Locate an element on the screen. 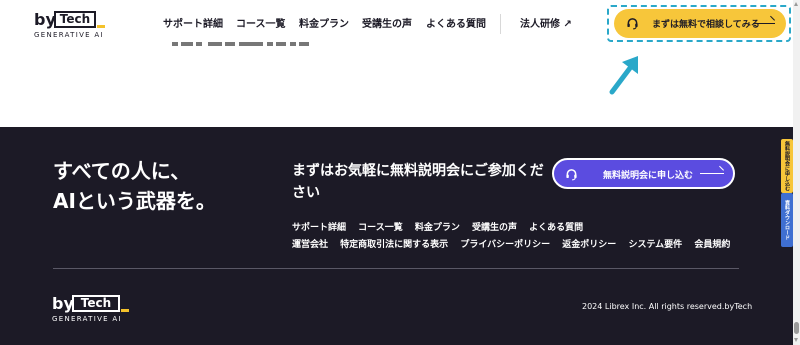 The width and height of the screenshot is (800, 345). footer-link-pricing: 料金プラン is located at coordinates (437, 228).